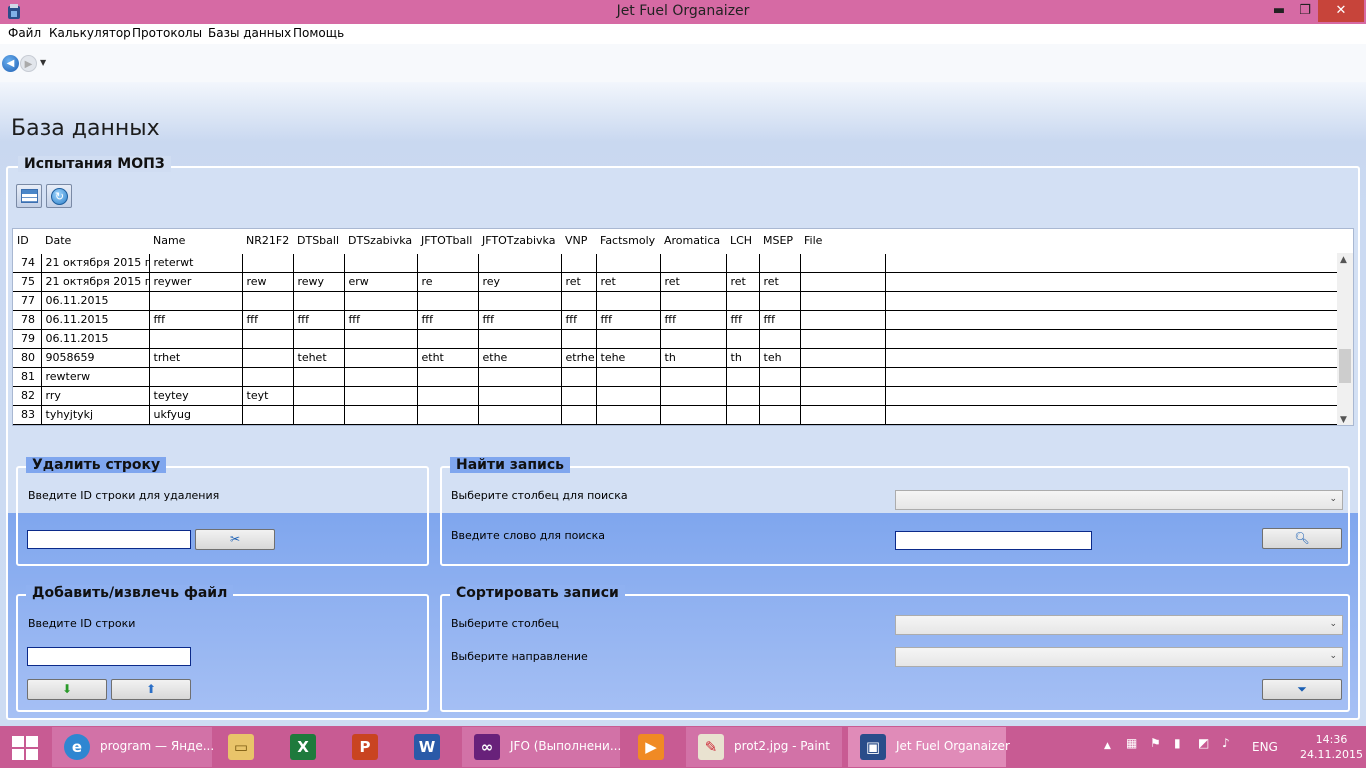  I want to click on taskbar-item-excel: X, so click(305, 747).